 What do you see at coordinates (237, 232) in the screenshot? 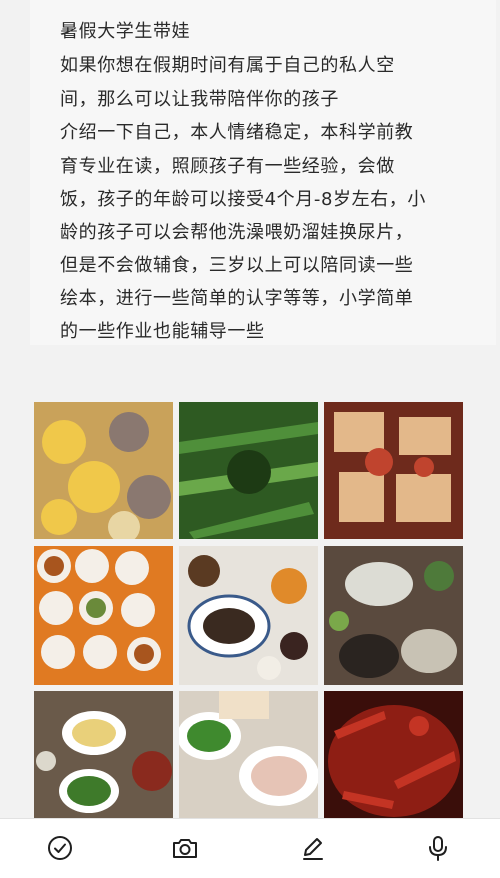
I see `note-line: 龄的孩子可以会帮他洗澡喂奶溜娃换尿片，` at bounding box center [237, 232].